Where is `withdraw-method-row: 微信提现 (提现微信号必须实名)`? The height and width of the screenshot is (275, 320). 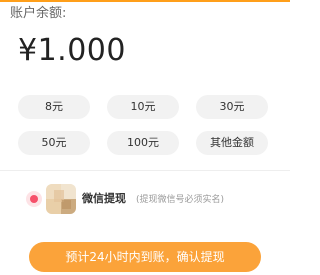 withdraw-method-row: 微信提现 (提现微信号必须实名) is located at coordinates (145, 200).